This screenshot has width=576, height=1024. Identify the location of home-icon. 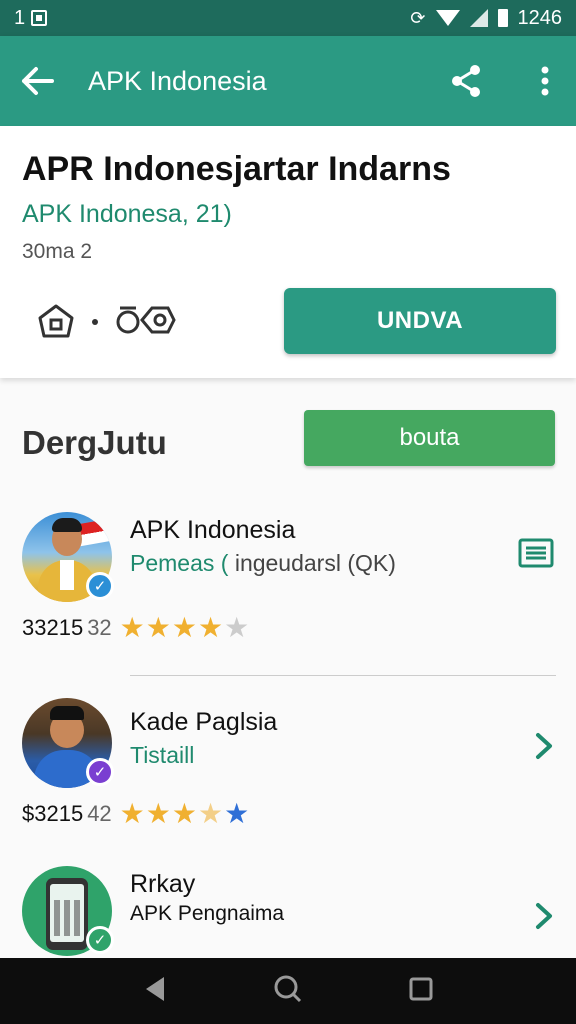
(56, 322).